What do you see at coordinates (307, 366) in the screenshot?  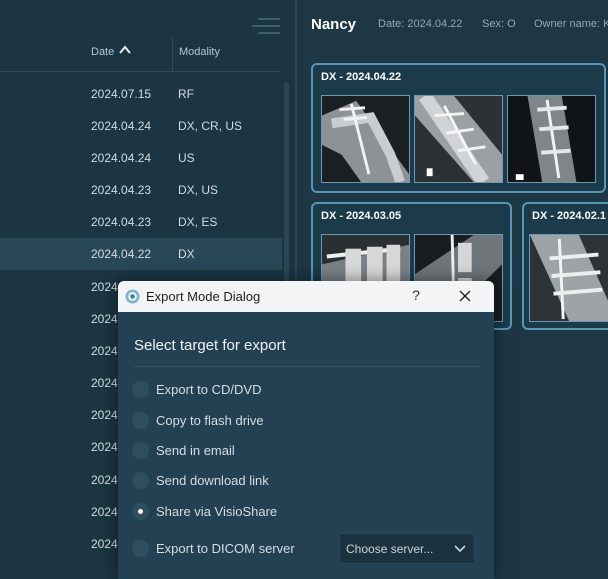 I see `divider` at bounding box center [307, 366].